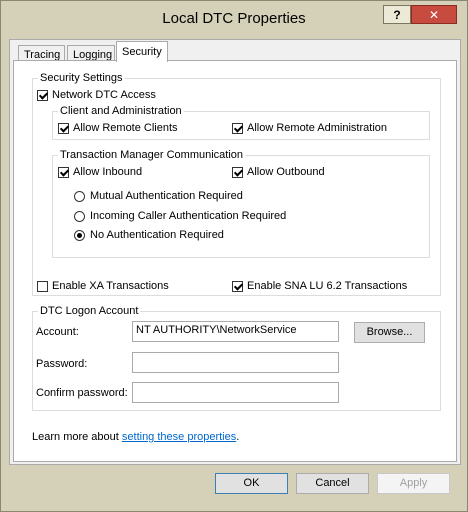 This screenshot has width=468, height=512. Describe the element at coordinates (142, 51) in the screenshot. I see `tab-security: Security` at that location.